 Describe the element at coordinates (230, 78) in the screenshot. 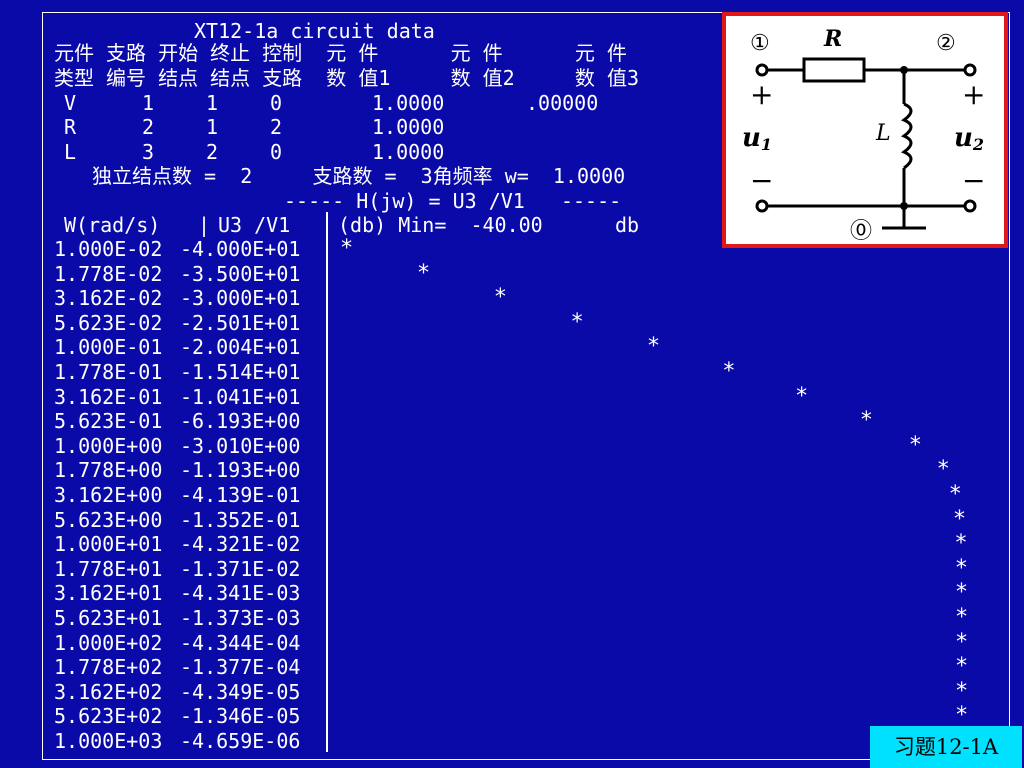

I see `hdr-end2: 结点` at that location.